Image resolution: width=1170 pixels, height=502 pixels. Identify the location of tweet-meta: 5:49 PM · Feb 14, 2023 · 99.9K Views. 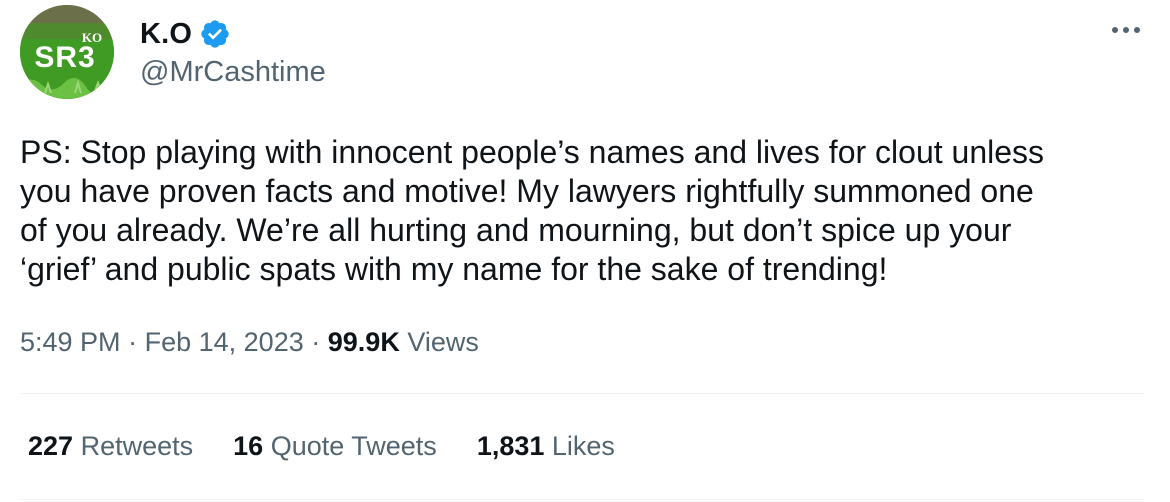
(249, 342).